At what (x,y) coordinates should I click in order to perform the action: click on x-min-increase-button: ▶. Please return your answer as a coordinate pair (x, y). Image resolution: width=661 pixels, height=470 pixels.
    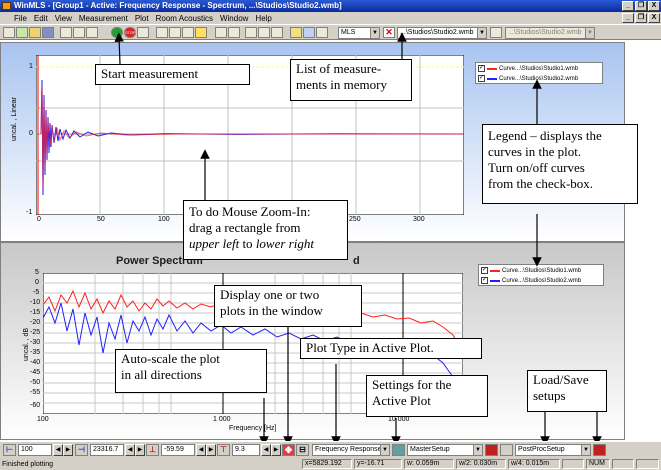
    Looking at the image, I should click on (68, 450).